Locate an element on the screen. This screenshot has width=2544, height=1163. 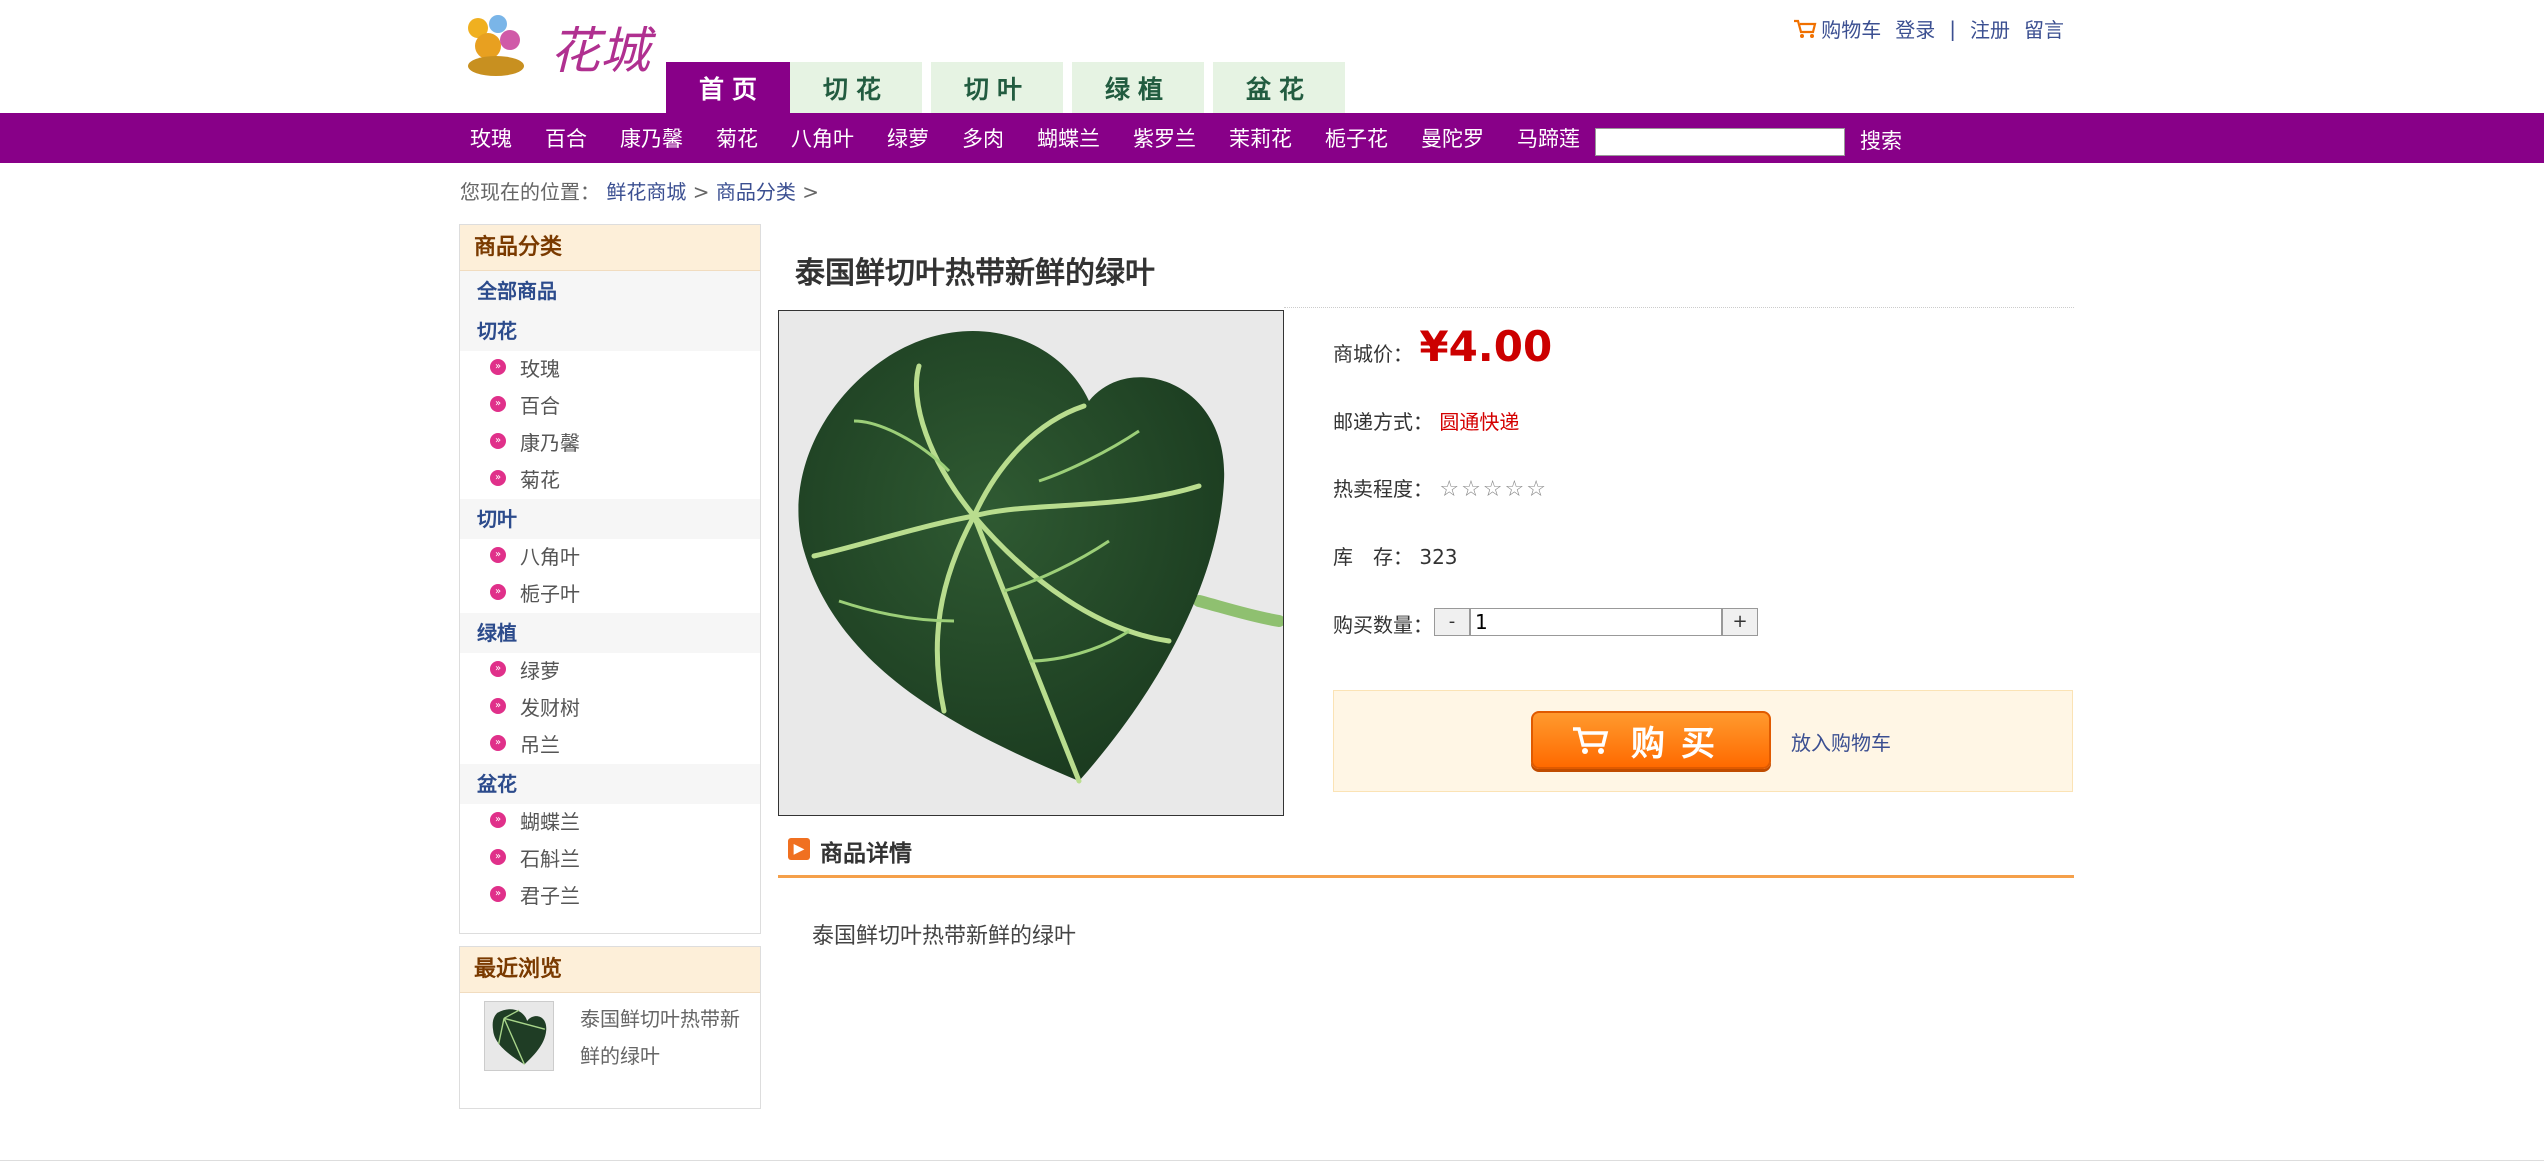
recent-item-link: 泰国鲜切叶热带新鲜的绿叶 is located at coordinates (665, 1038).